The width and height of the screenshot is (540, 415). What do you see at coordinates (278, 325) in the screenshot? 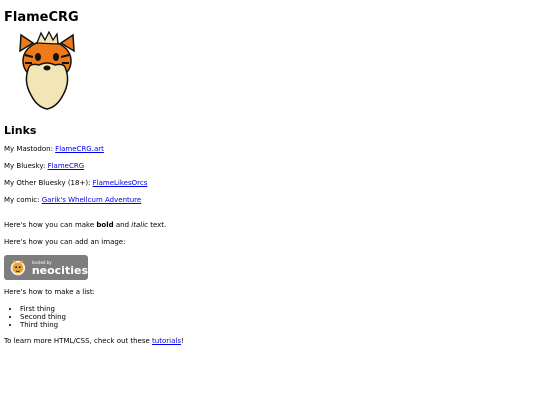
I see `list-item: Third thing` at bounding box center [278, 325].